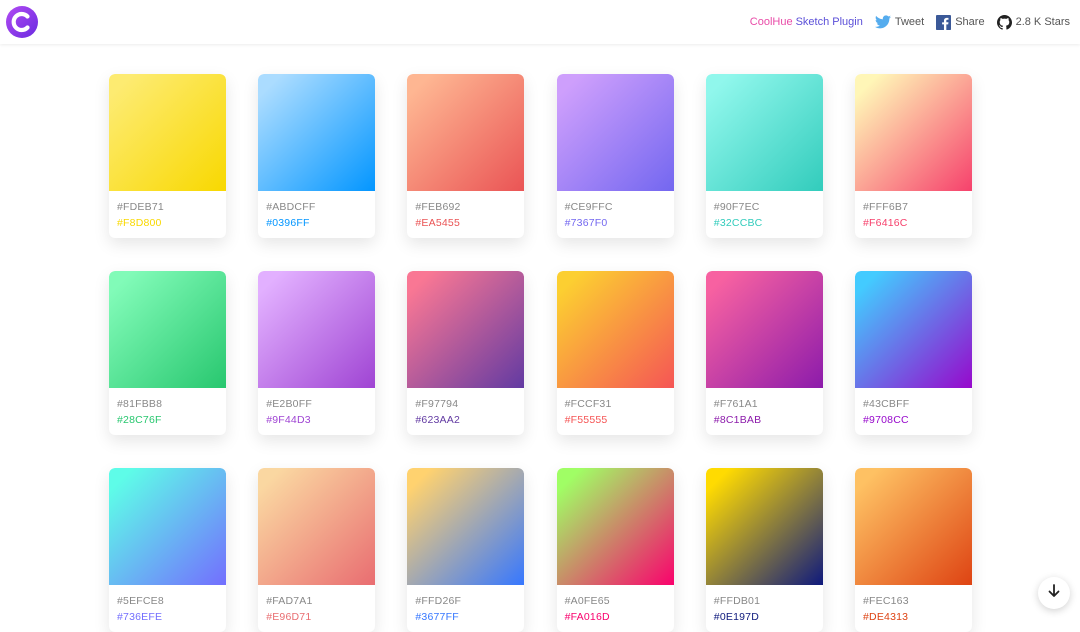  I want to click on share-label: Share, so click(970, 22).